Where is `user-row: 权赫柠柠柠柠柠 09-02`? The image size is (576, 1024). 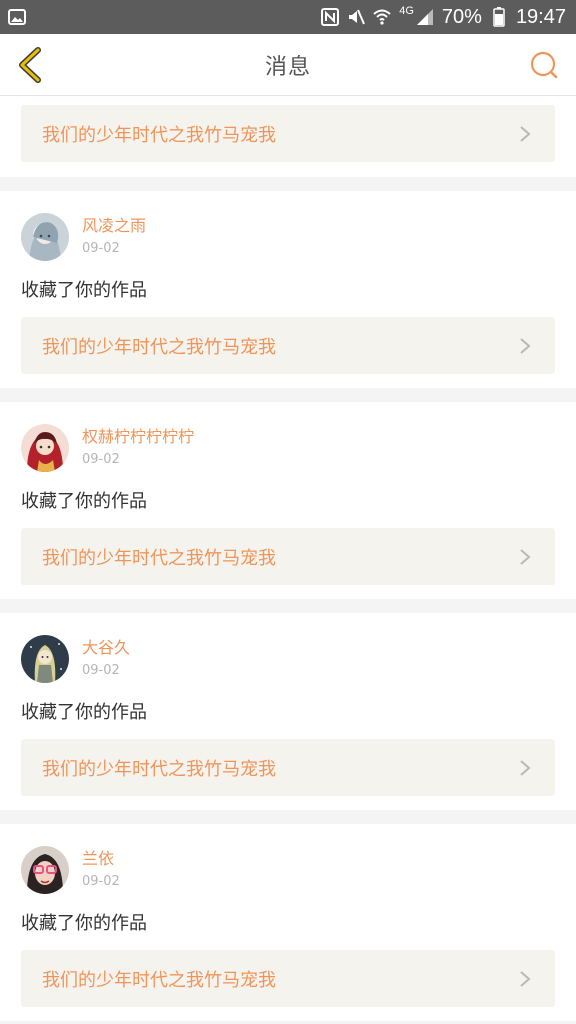
user-row: 权赫柠柠柠柠柠 09-02 is located at coordinates (288, 448).